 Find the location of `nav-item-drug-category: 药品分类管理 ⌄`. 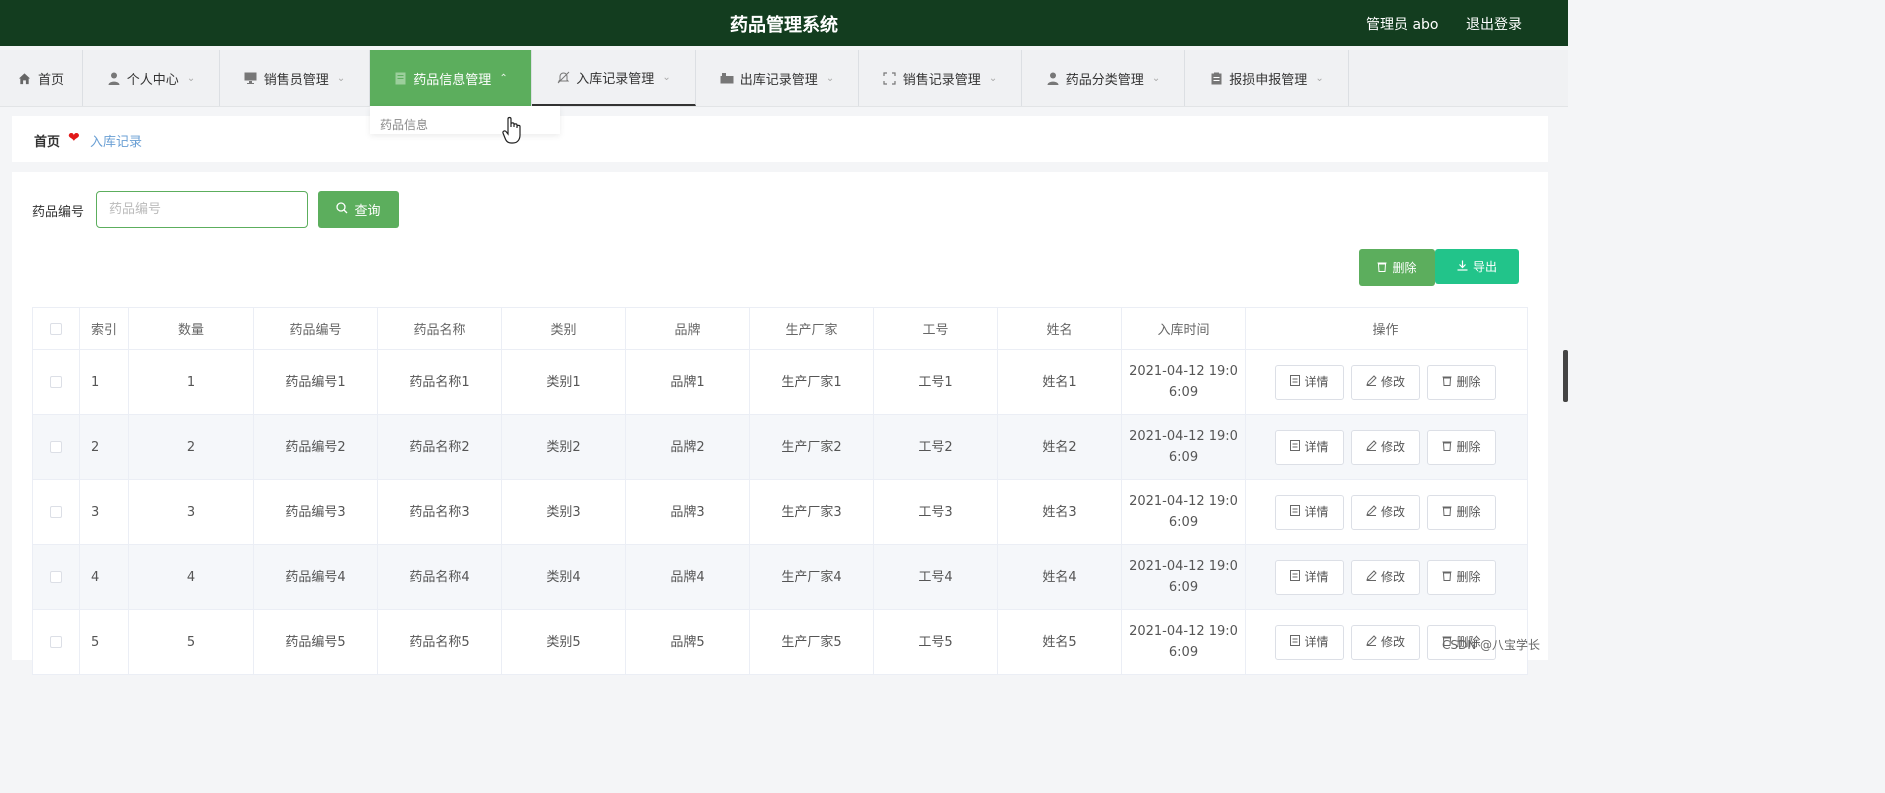

nav-item-drug-category: 药品分类管理 ⌄ is located at coordinates (1103, 78).